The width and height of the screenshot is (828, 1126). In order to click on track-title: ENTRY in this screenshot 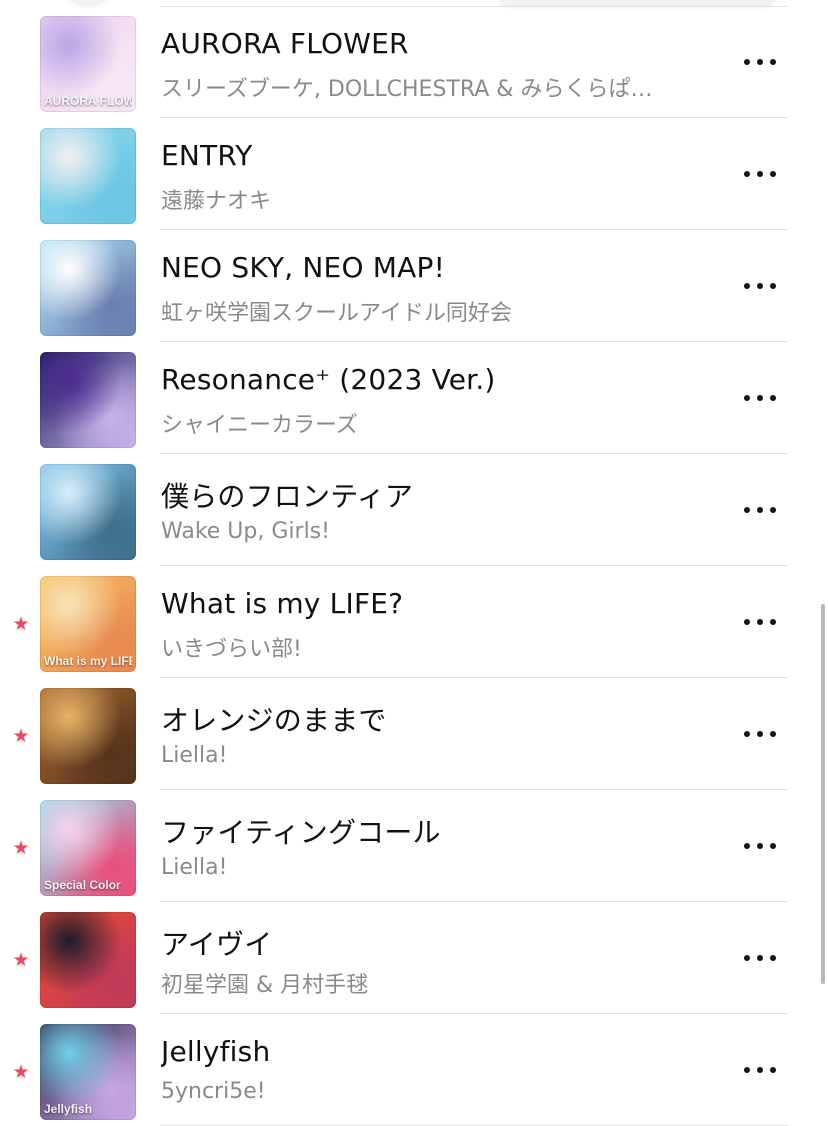, I will do `click(207, 155)`.